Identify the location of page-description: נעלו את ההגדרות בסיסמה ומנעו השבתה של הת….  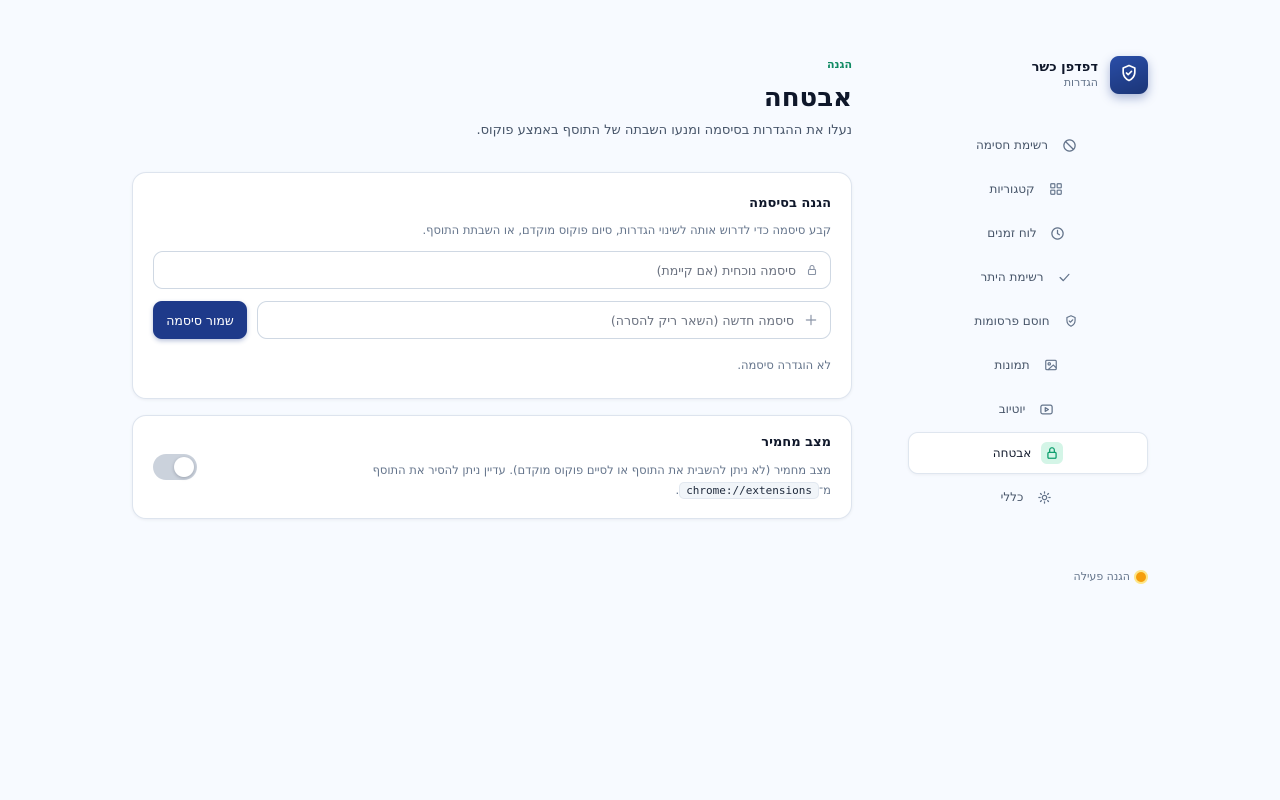
(664, 130).